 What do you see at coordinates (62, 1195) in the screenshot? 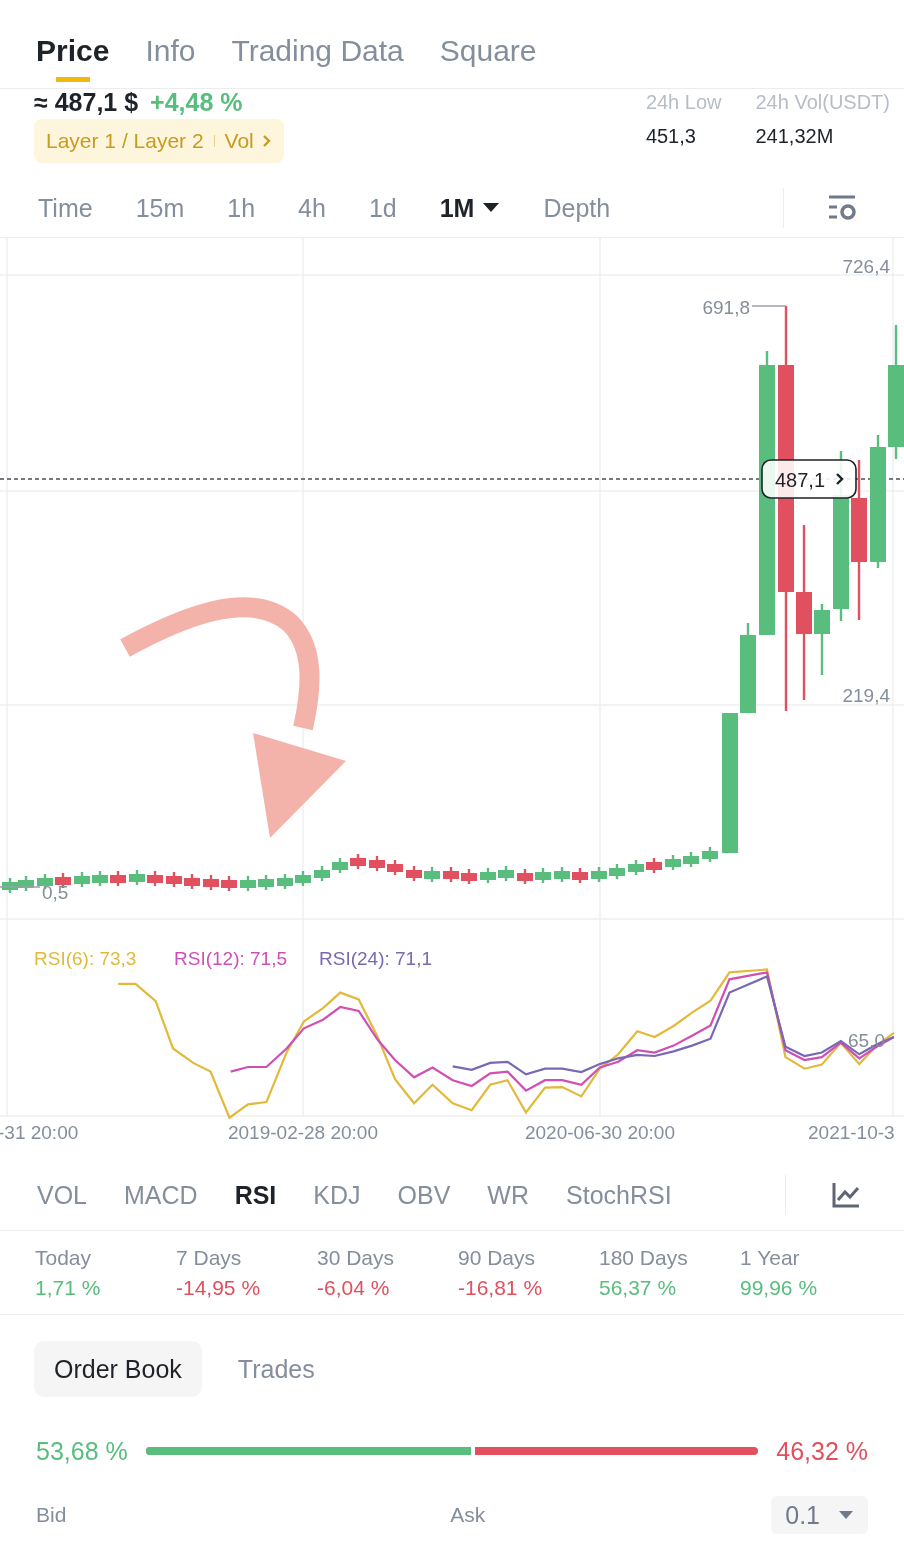
I see `indicator-tab: VOL` at bounding box center [62, 1195].